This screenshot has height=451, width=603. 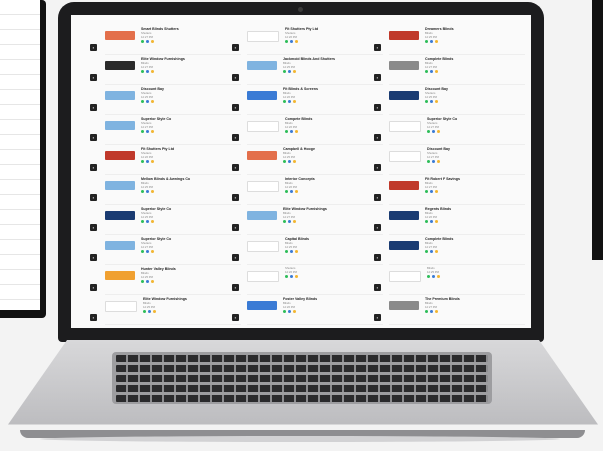 What do you see at coordinates (307, 251) in the screenshot?
I see `listing-card: Capital Blinds Blinds 12:25 PM ▪` at bounding box center [307, 251].